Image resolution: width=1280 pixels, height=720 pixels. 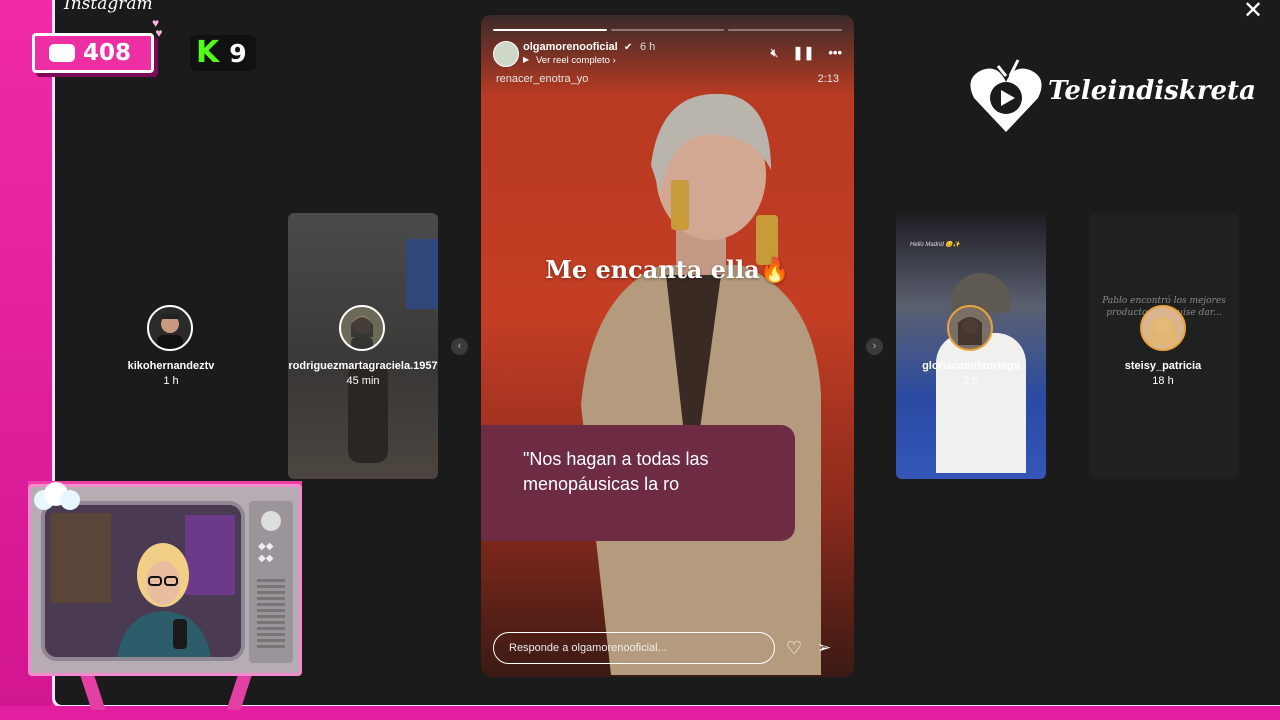 What do you see at coordinates (157, 28) in the screenshot?
I see `hearts-decoration-icon: ♥ ♥` at bounding box center [157, 28].